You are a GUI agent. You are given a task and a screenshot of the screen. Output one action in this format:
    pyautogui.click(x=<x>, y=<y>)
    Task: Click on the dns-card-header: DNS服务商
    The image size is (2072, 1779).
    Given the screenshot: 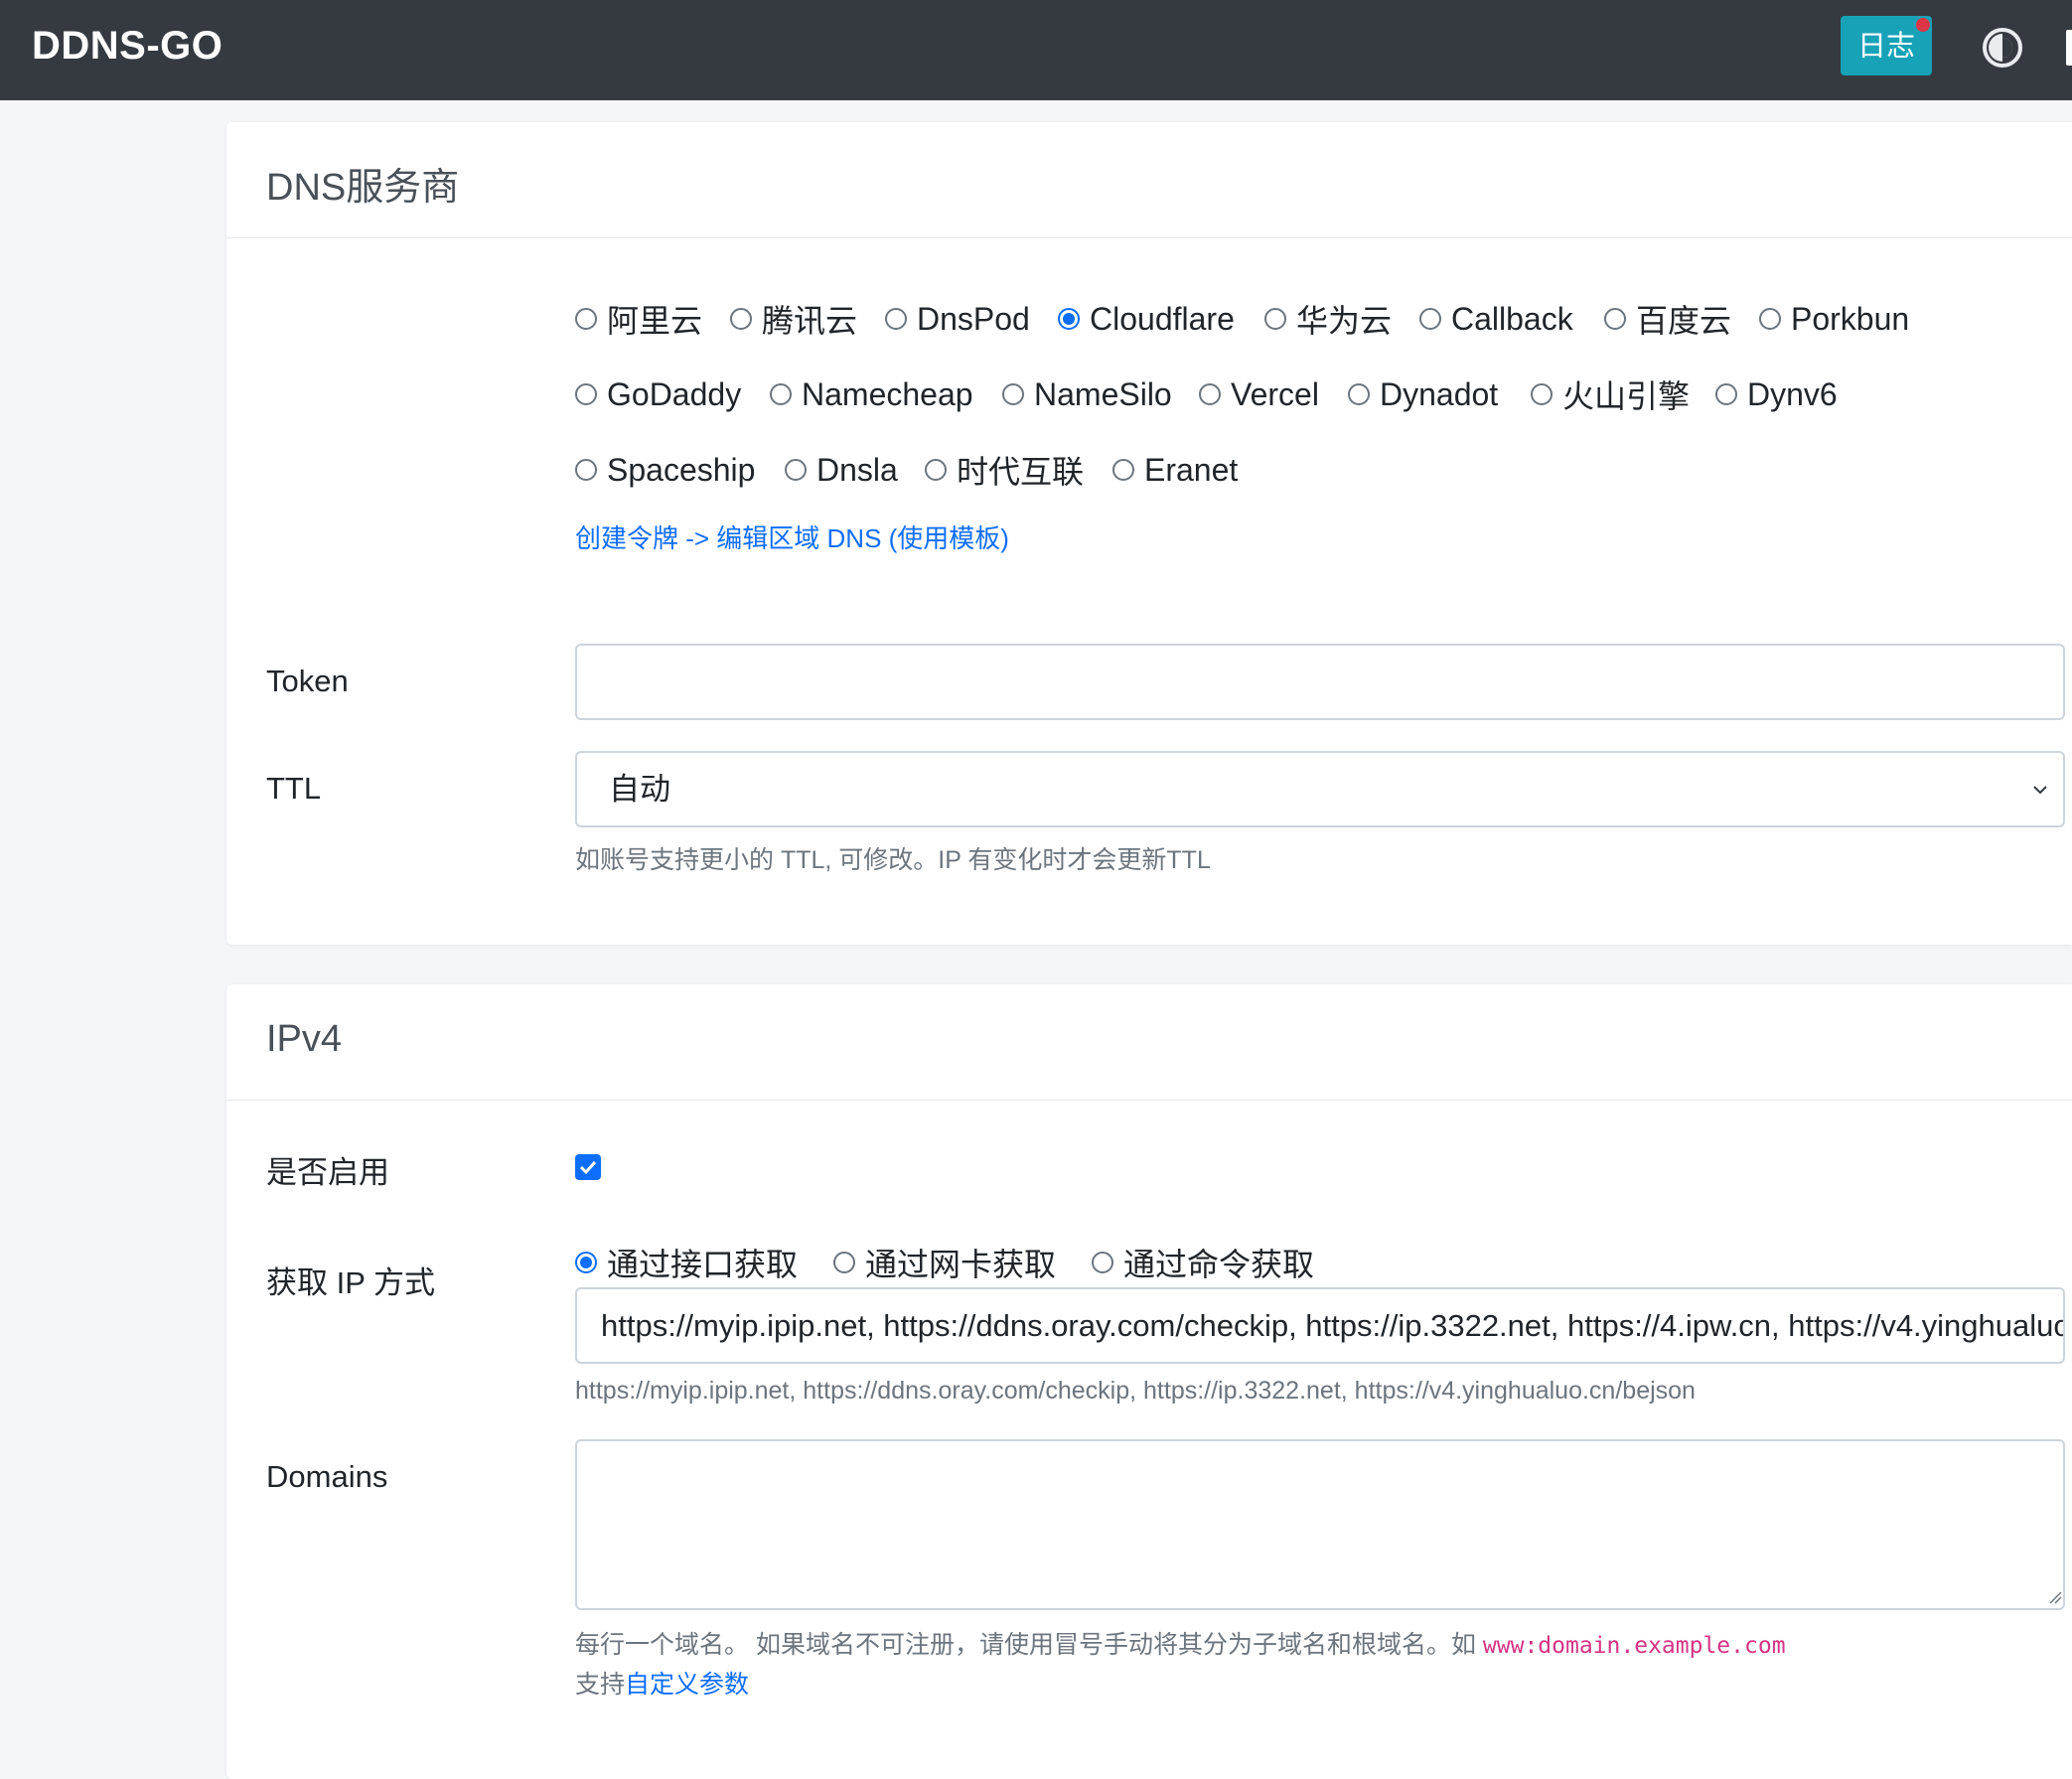 What is the action you would take?
    pyautogui.click(x=1149, y=180)
    